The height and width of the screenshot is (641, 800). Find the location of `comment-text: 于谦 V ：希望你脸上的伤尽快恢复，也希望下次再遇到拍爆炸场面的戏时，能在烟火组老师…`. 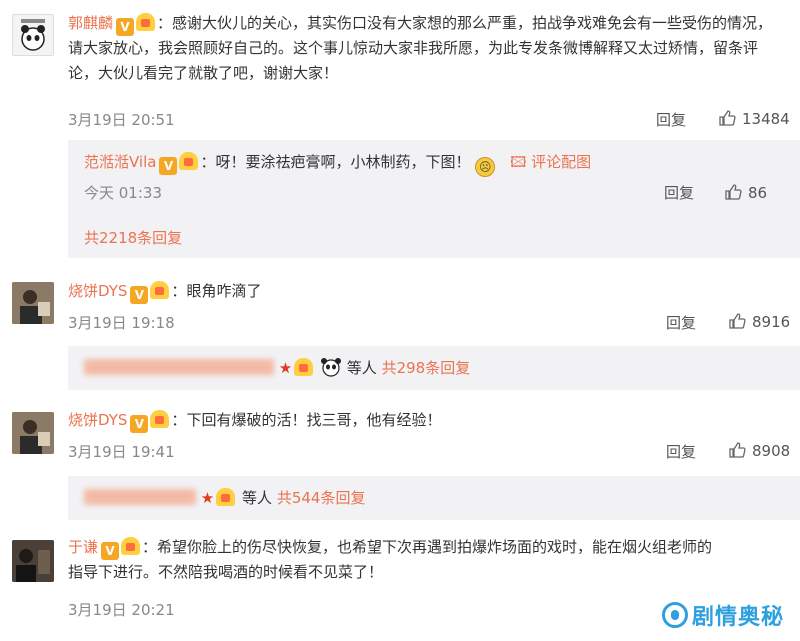

comment-text: 于谦 V ：希望你脸上的伤尽快恢复，也希望下次再遇到拍爆炸场面的戏时，能在烟火组老师… is located at coordinates (424, 560).